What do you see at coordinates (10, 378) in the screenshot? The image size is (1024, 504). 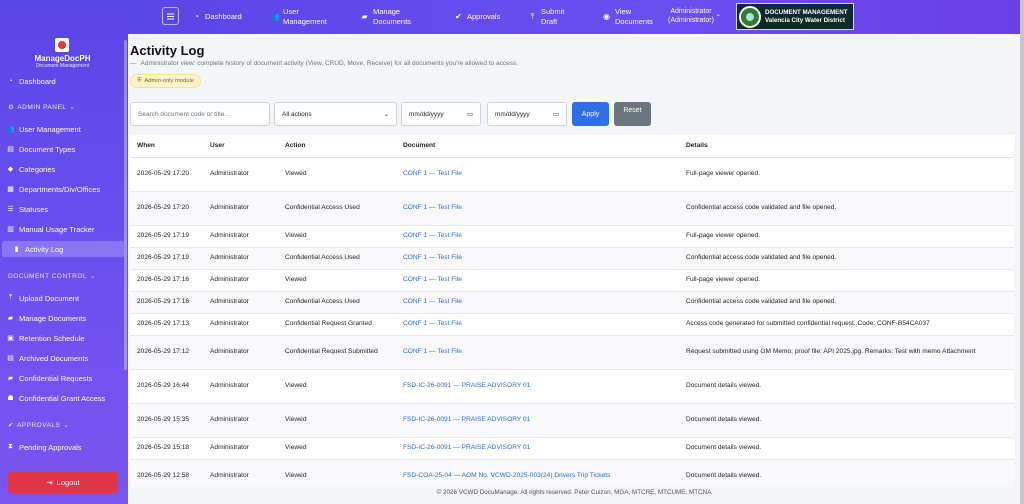 I see `folder-lock-icon: ▰` at bounding box center [10, 378].